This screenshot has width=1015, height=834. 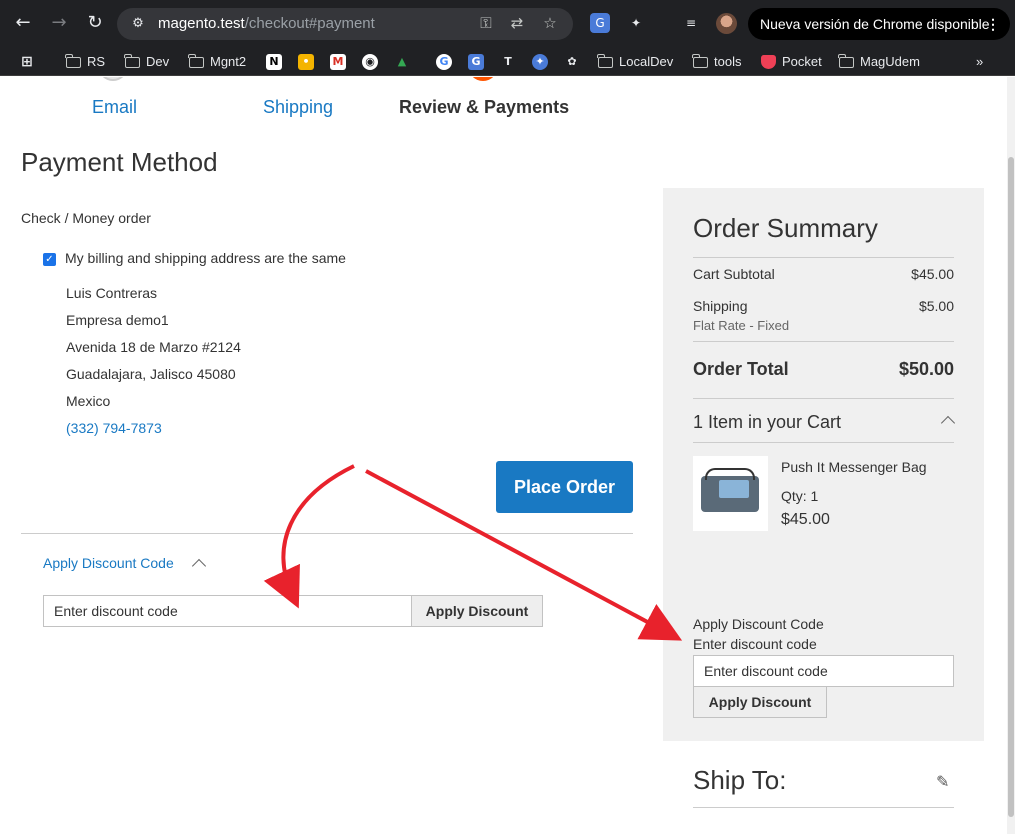 What do you see at coordinates (227, 611) in the screenshot?
I see `discount-code-input` at bounding box center [227, 611].